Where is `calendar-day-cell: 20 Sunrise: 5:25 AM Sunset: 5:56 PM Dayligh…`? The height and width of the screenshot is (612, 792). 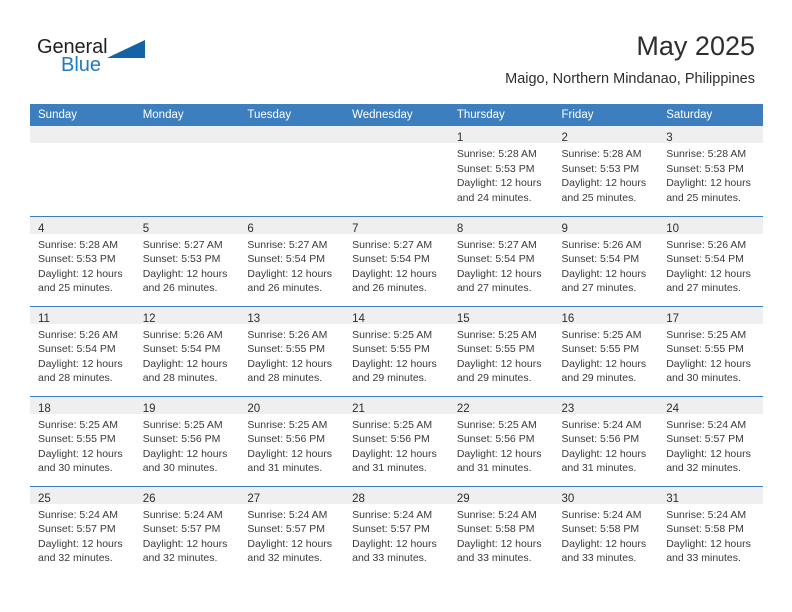 calendar-day-cell: 20 Sunrise: 5:25 AM Sunset: 5:56 PM Dayligh… is located at coordinates (292, 440).